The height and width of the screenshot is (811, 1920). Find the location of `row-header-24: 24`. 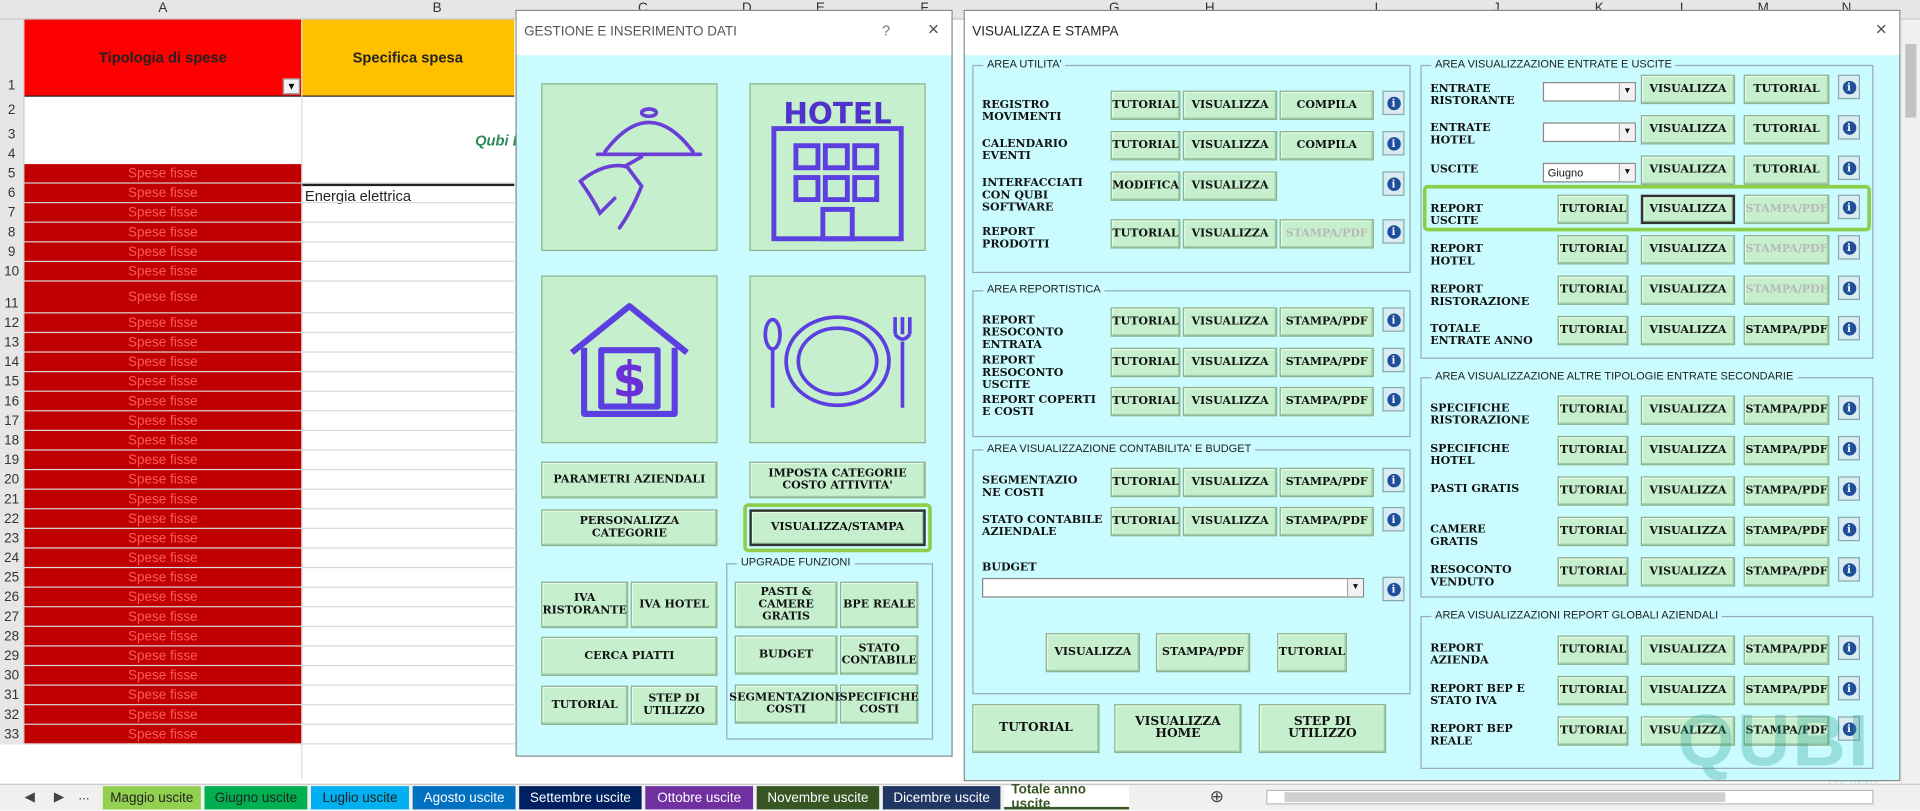

row-header-24: 24 is located at coordinates (12, 558).